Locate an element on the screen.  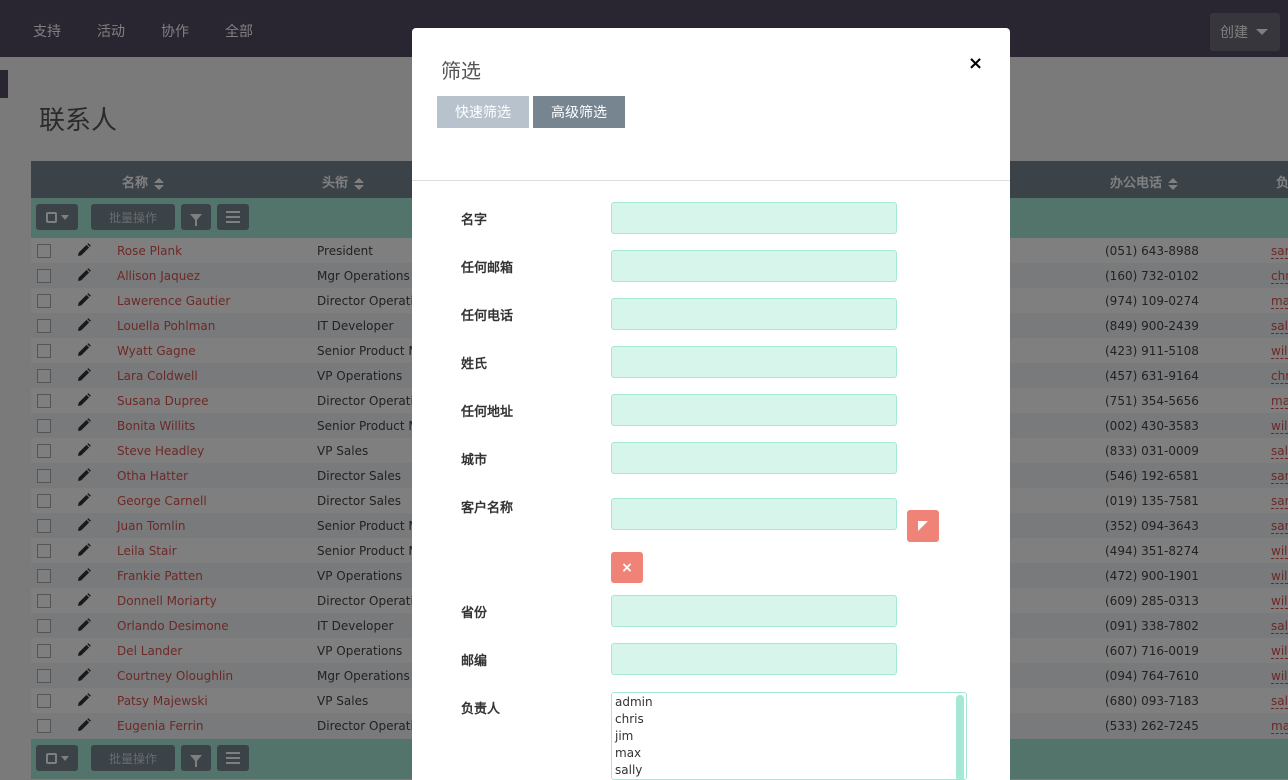
divider is located at coordinates (711, 180).